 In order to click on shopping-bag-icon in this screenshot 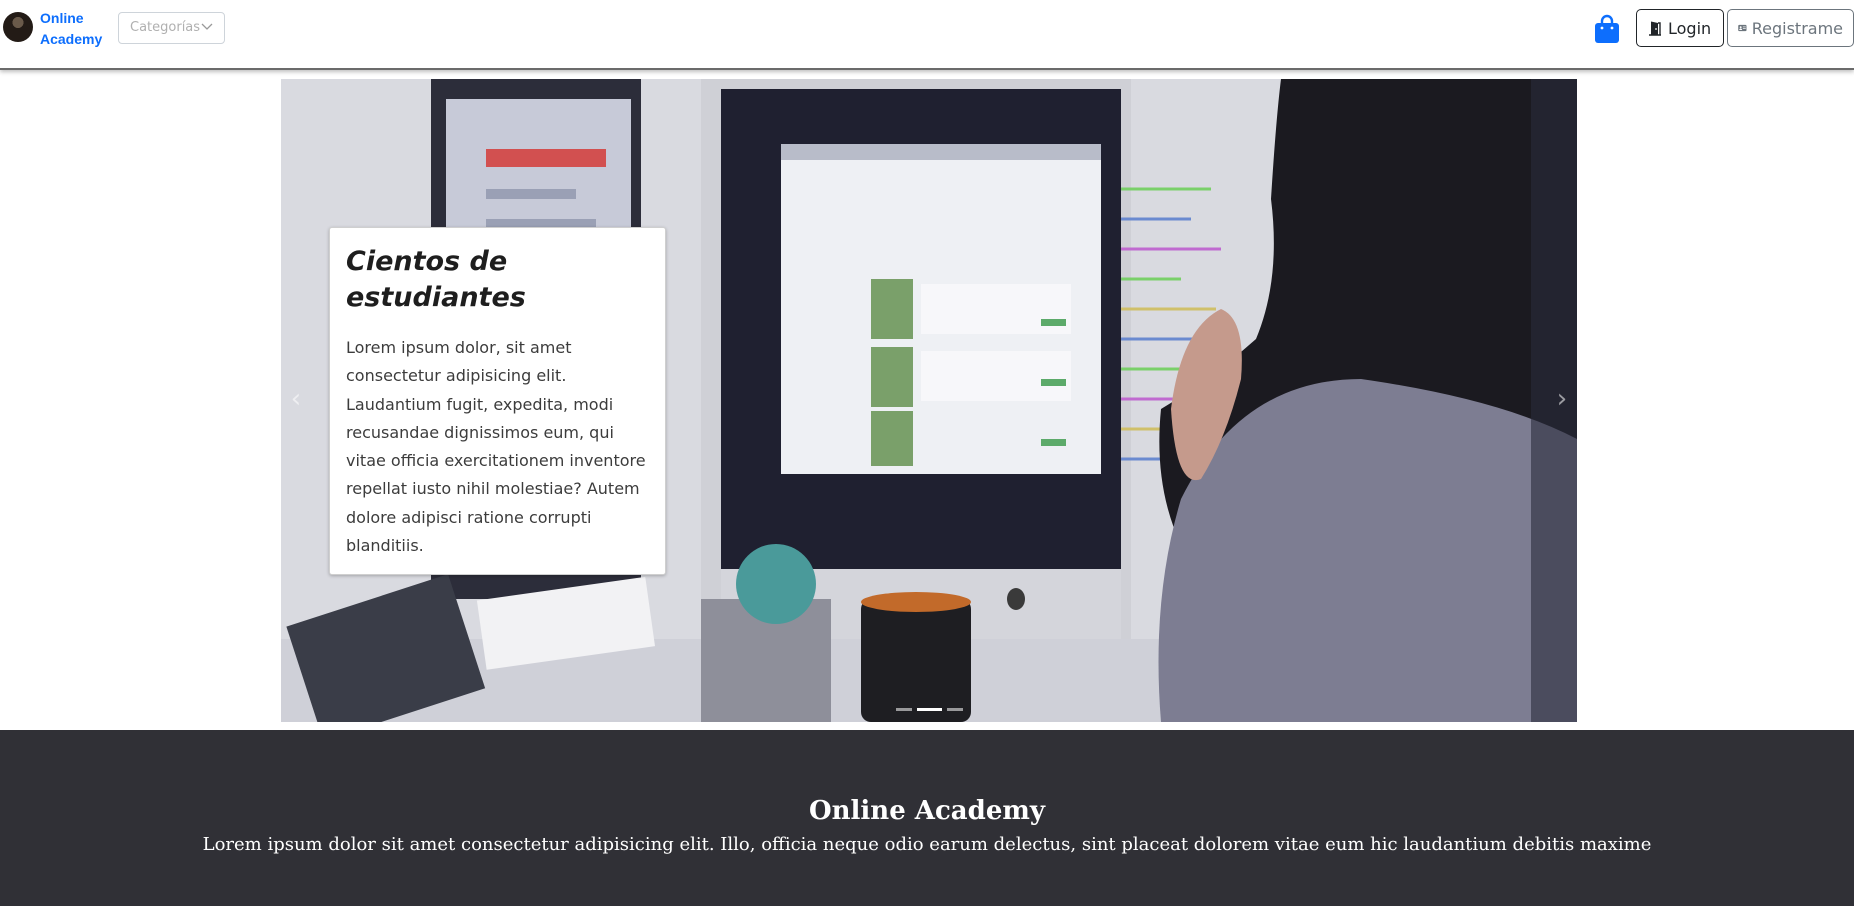, I will do `click(1607, 29)`.